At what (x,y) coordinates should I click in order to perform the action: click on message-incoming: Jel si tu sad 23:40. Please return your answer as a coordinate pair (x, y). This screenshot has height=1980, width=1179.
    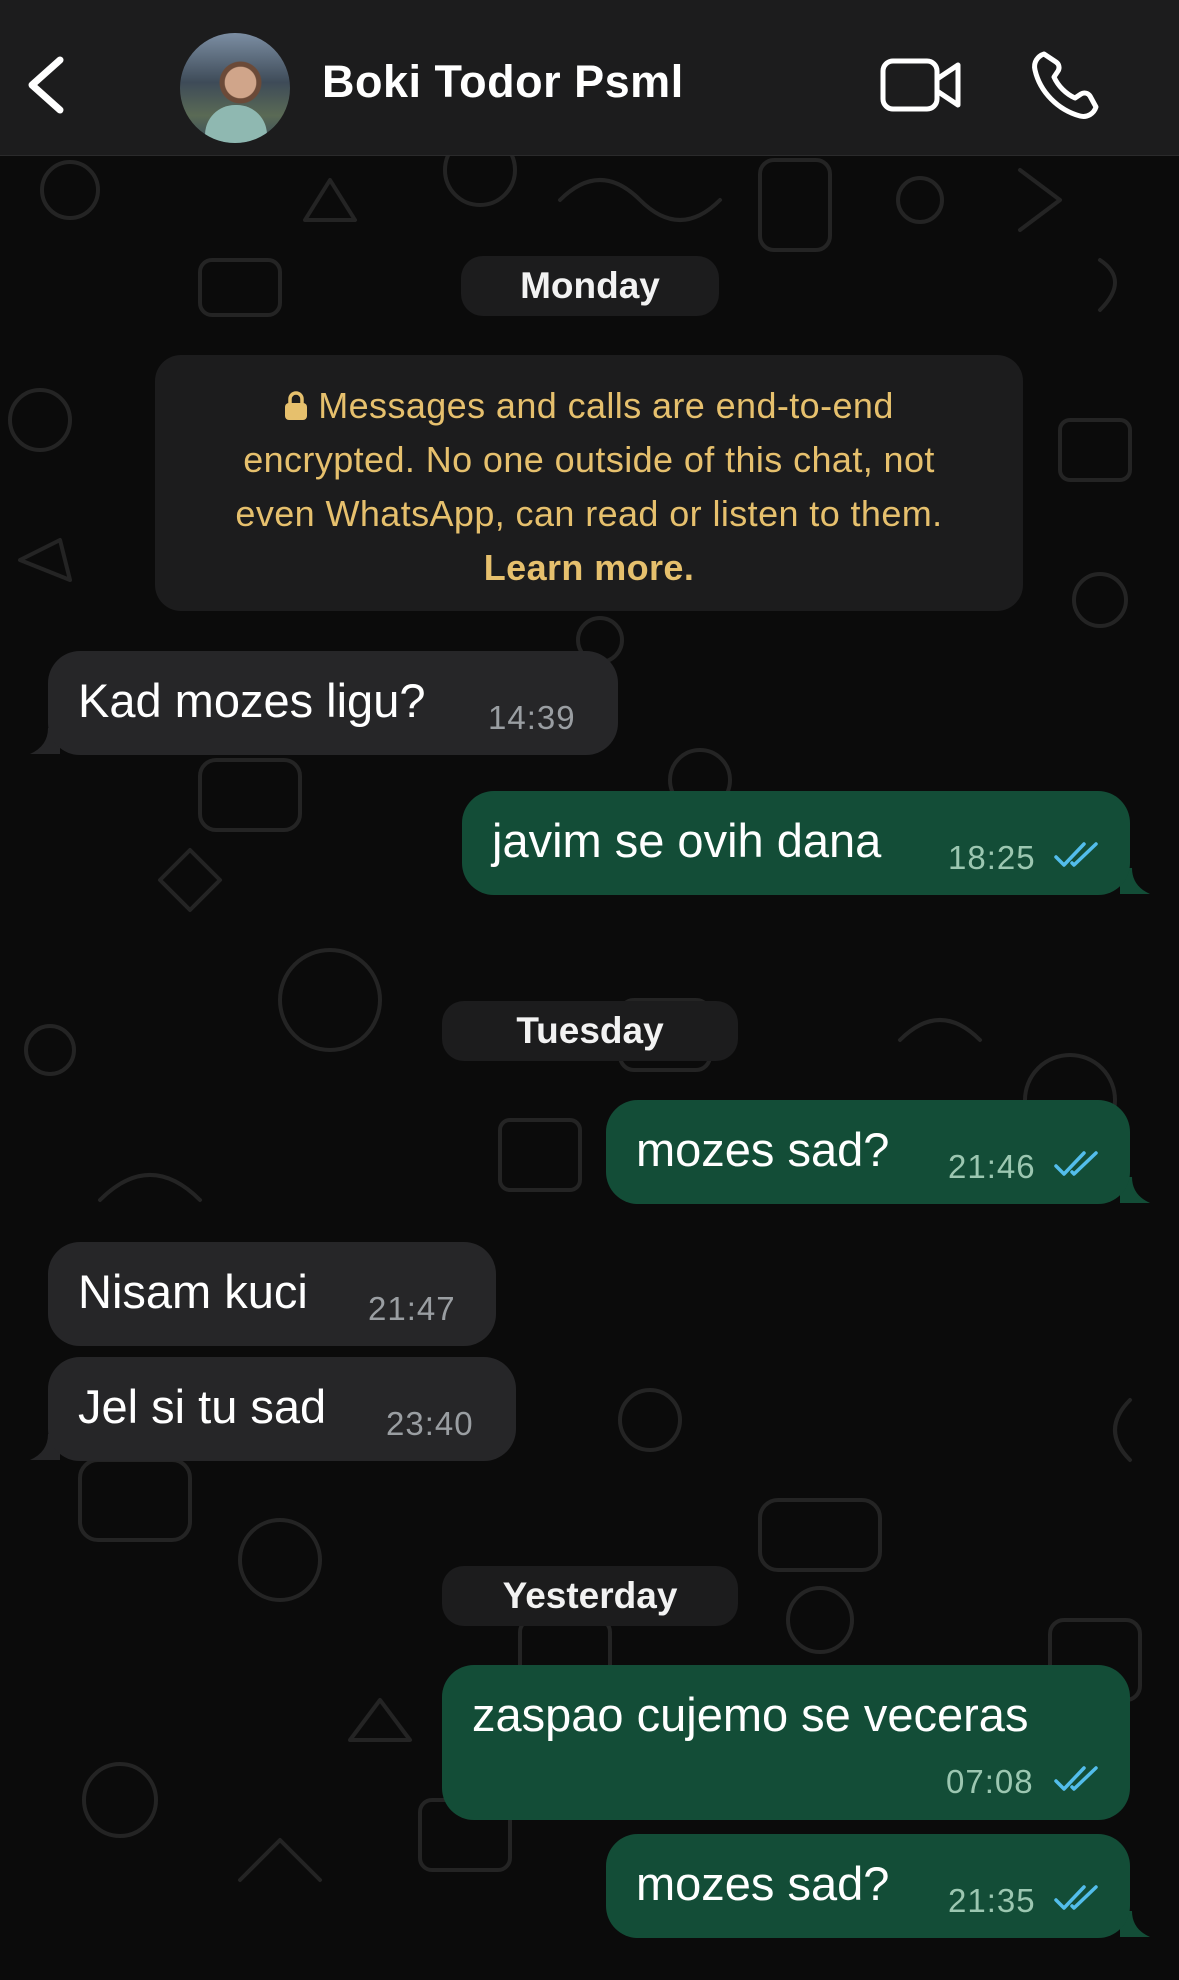
    Looking at the image, I should click on (282, 1409).